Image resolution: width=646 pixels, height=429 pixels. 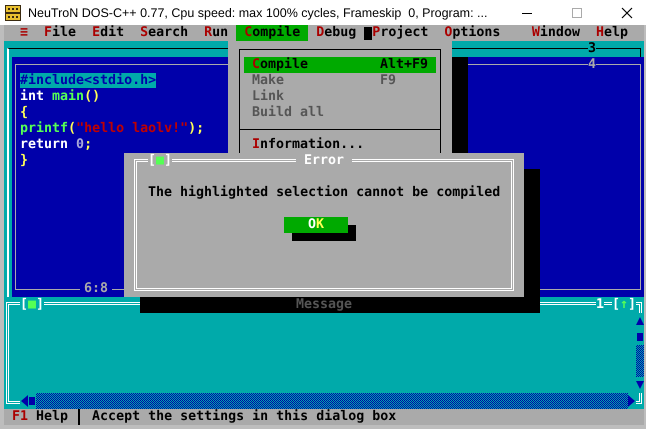 I want to click on status-hint: Accept the settings in this dialog box, so click(x=237, y=417).